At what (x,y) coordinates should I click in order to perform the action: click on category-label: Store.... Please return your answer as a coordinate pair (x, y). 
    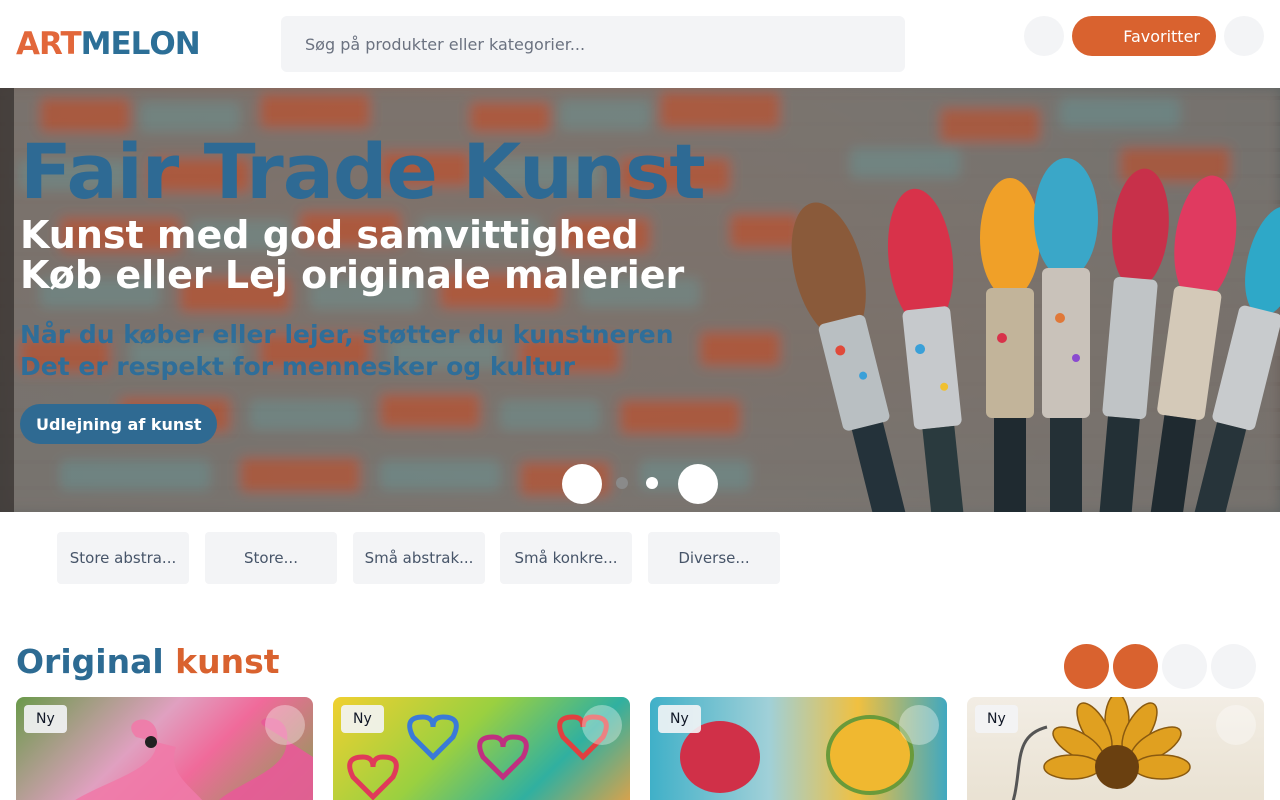
    Looking at the image, I should click on (271, 558).